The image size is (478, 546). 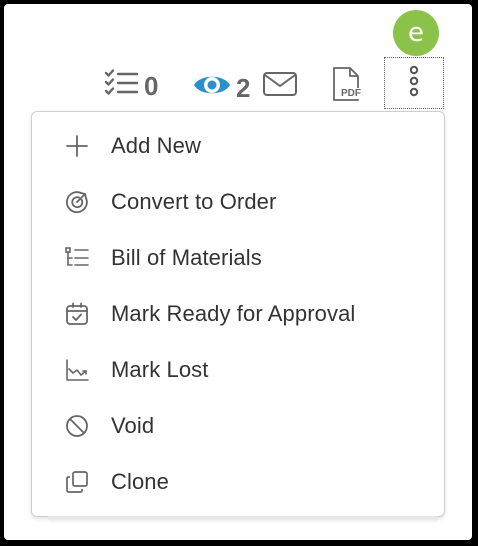 I want to click on menu-item-mark-ready-for-approval: Mark Ready for Approval, so click(x=238, y=314).